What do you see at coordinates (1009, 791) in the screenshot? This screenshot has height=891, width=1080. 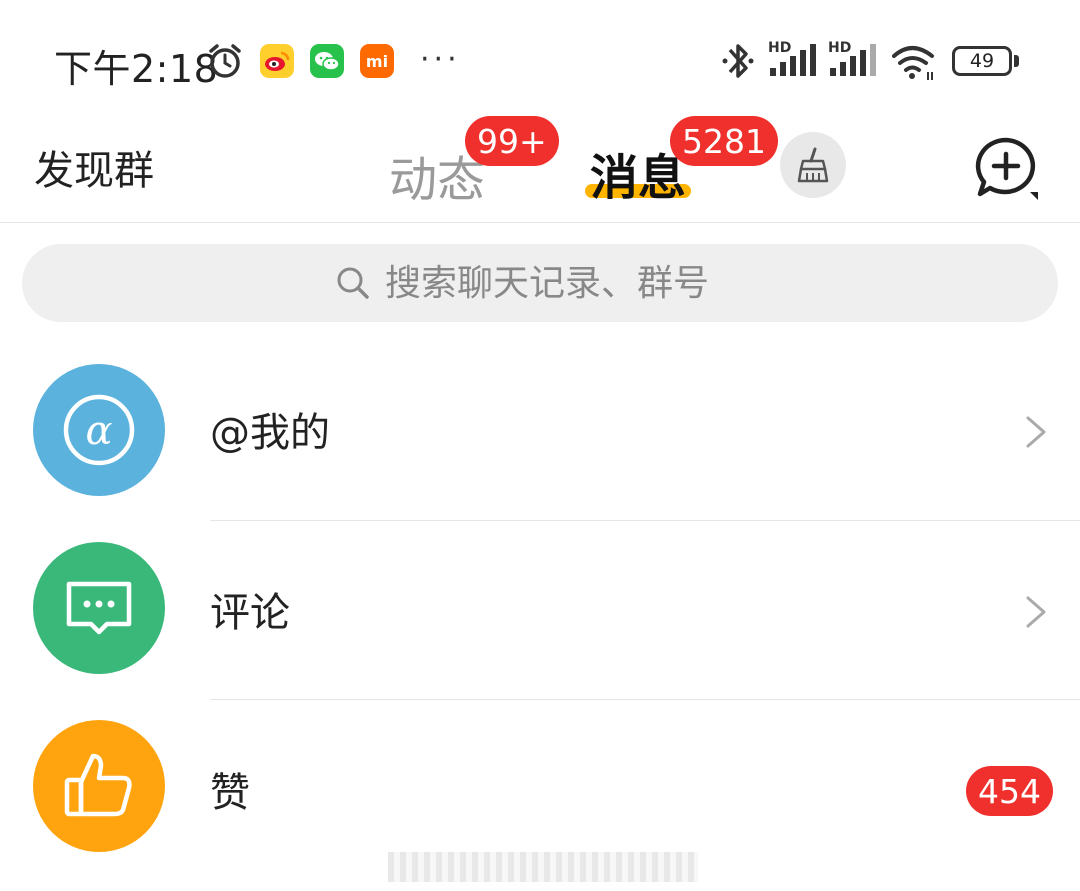 I see `likes-unread-badge: 454` at bounding box center [1009, 791].